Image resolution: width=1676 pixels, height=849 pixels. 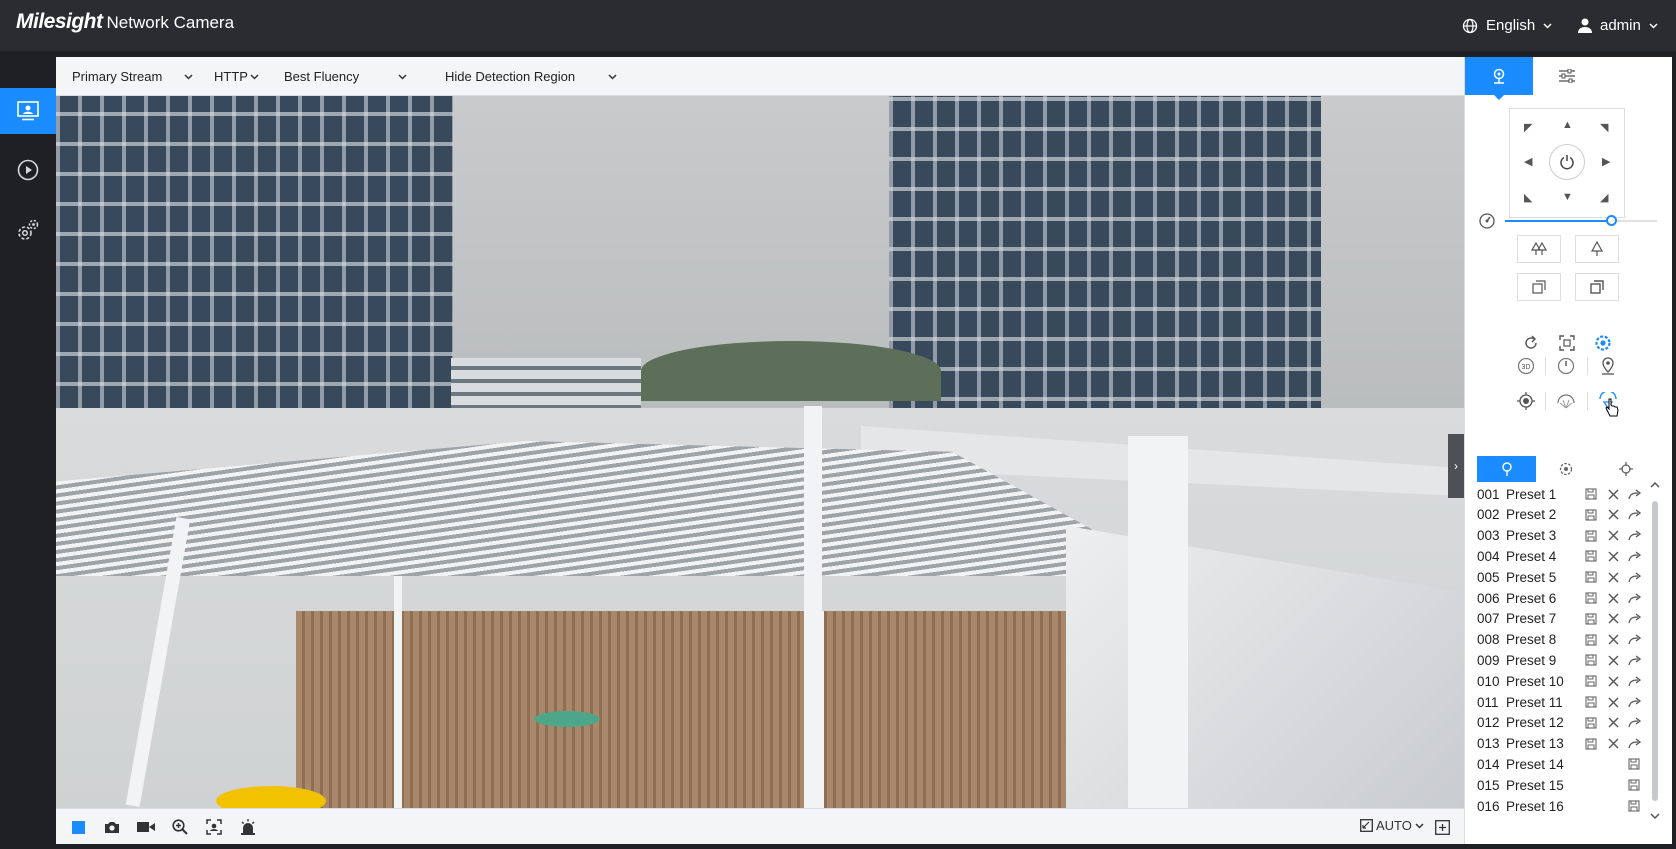 I want to click on nav-live-view, so click(x=28, y=111).